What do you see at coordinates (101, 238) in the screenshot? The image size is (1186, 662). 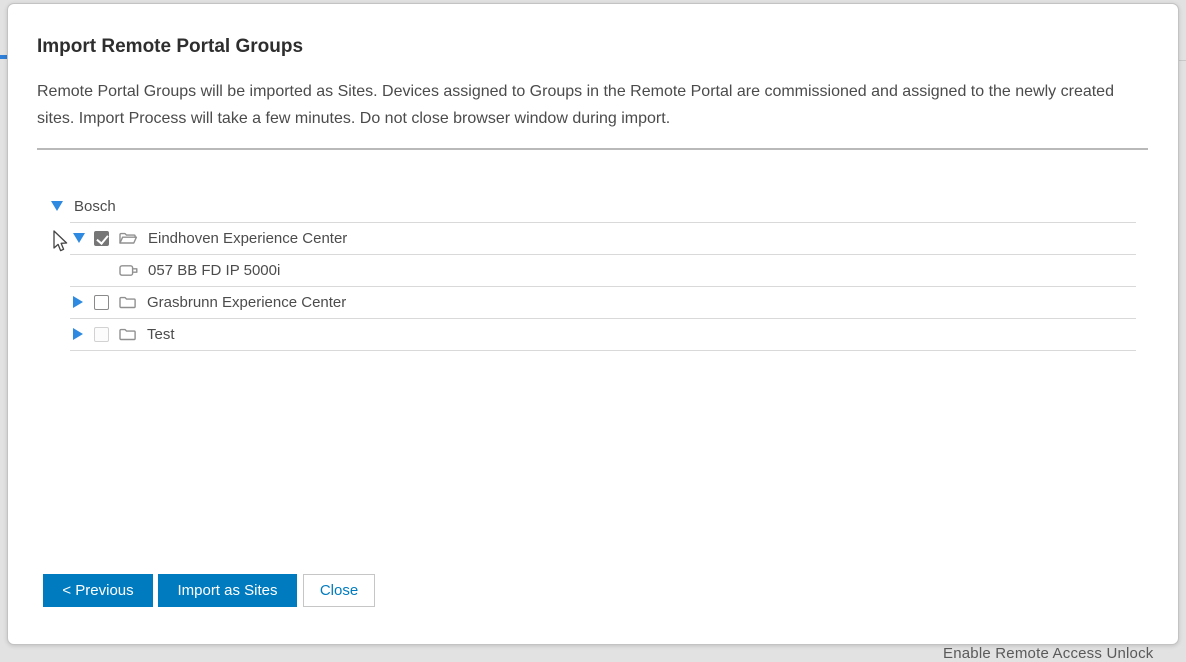 I see `group-checkbox-checked` at bounding box center [101, 238].